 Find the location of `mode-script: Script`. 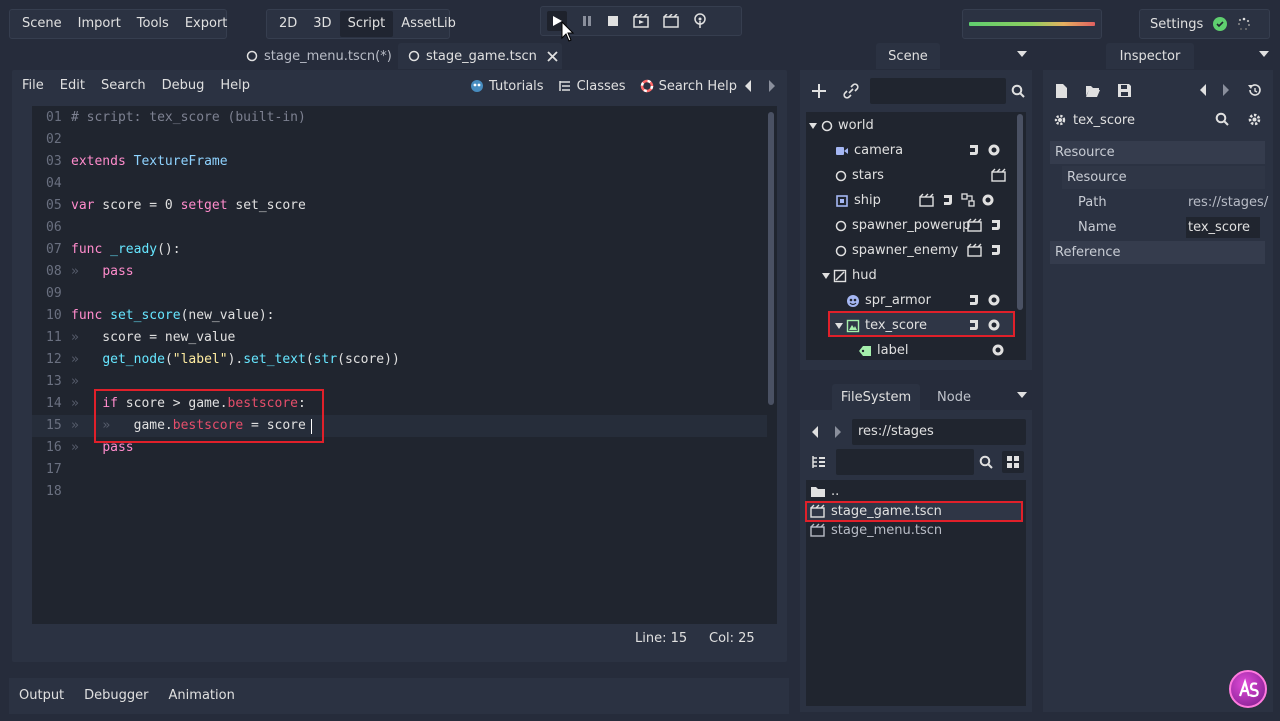

mode-script: Script is located at coordinates (366, 24).